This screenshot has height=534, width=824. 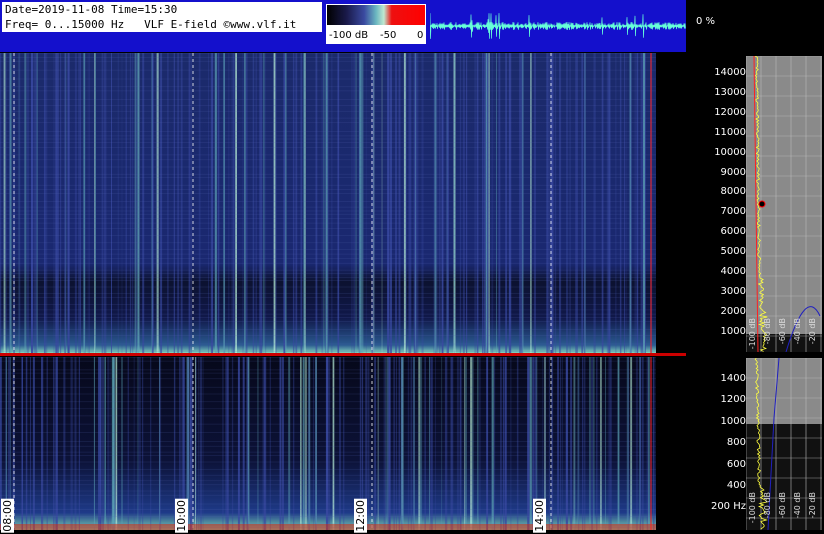 What do you see at coordinates (782, 331) in the screenshot?
I see `db-label: -60 dB` at bounding box center [782, 331].